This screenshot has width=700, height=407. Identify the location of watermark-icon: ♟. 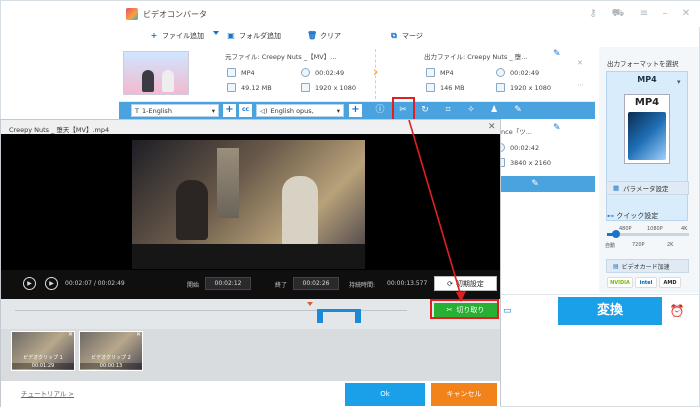
(494, 110).